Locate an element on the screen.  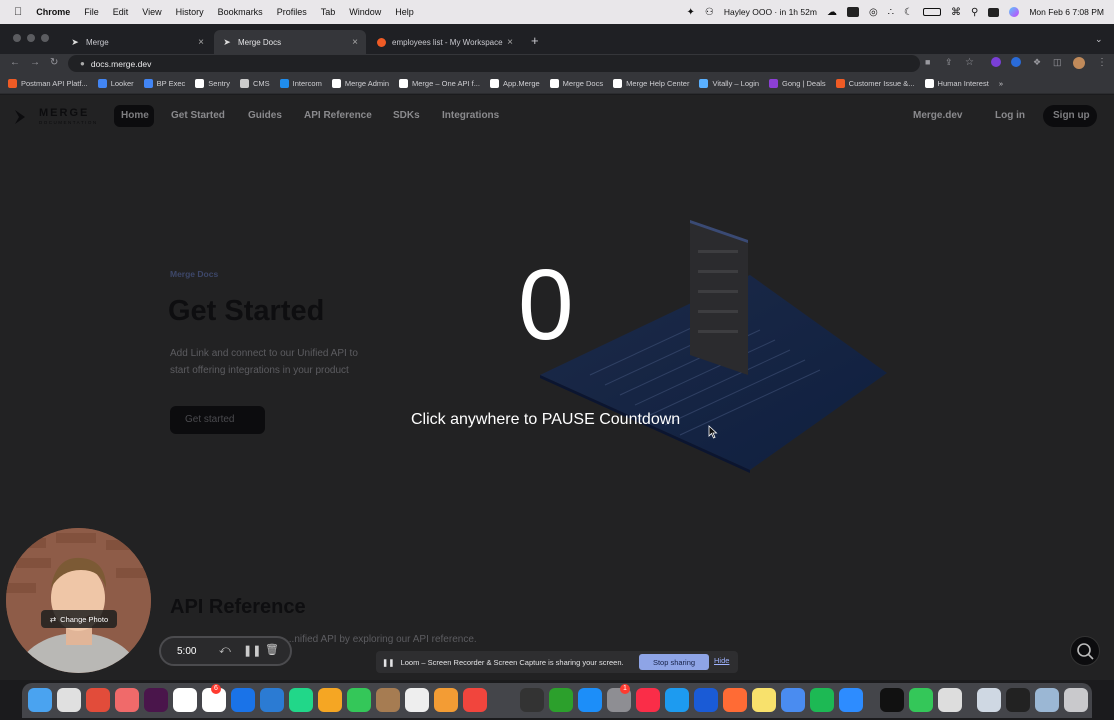
photos-icon is located at coordinates (330, 700).